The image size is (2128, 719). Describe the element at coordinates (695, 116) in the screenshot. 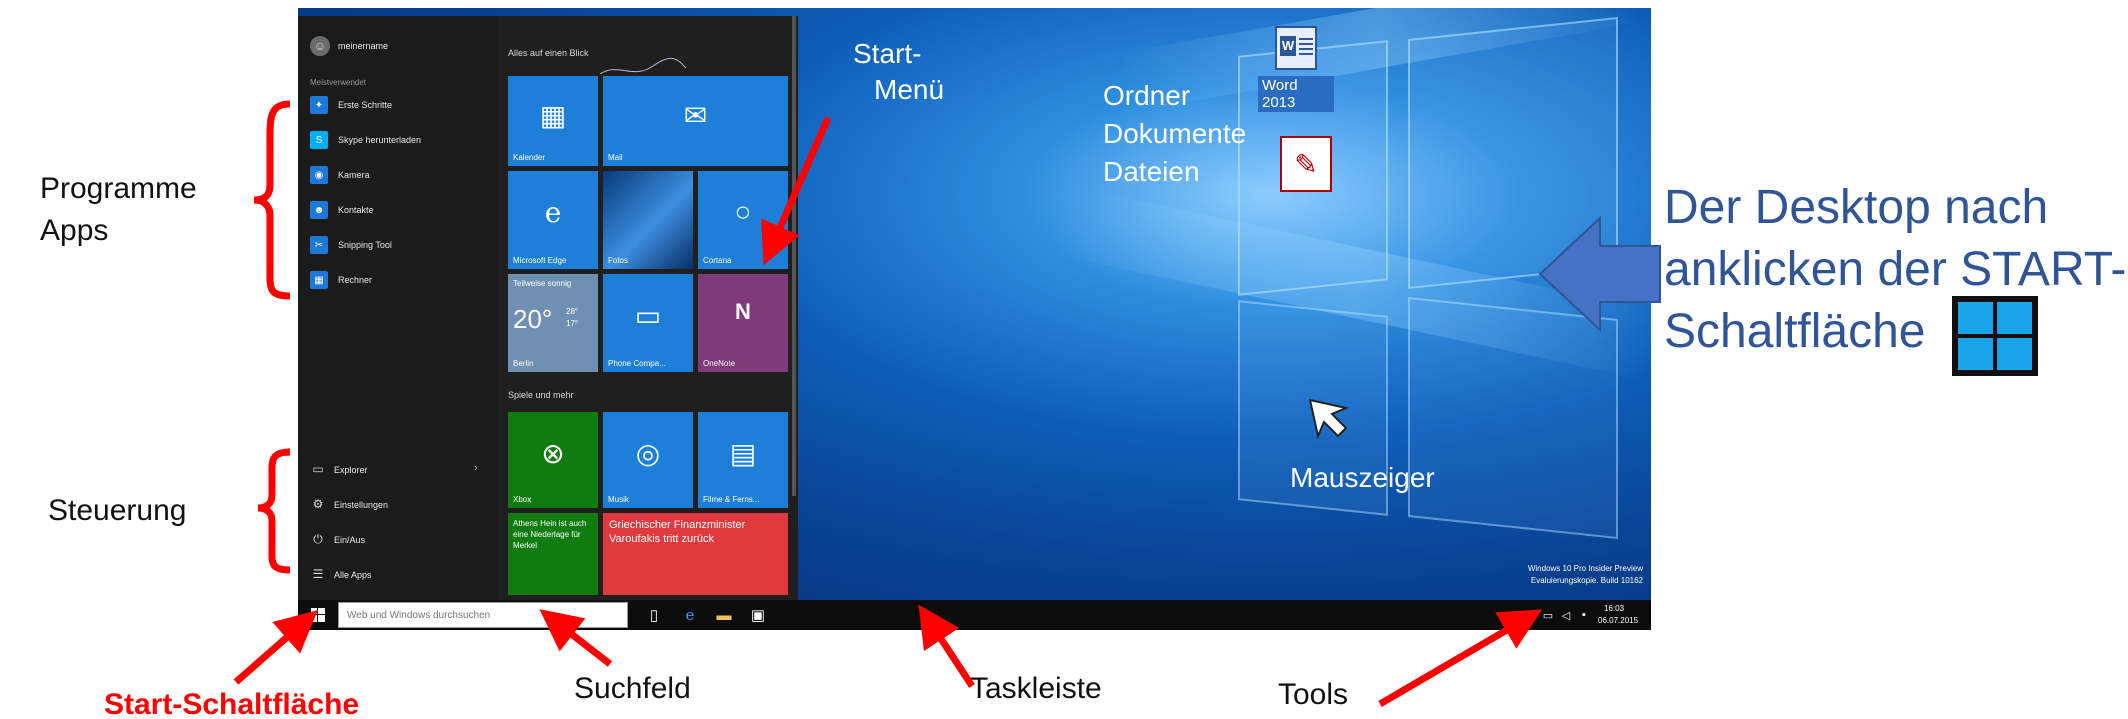

I see `mail-icon: ✉` at that location.